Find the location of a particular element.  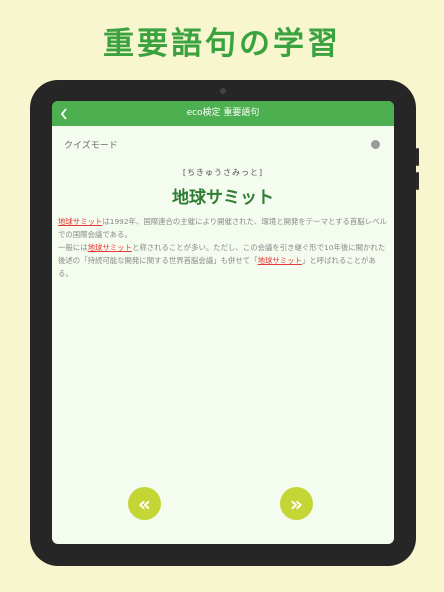

quiz-mode-label: クイズモード is located at coordinates (91, 146).